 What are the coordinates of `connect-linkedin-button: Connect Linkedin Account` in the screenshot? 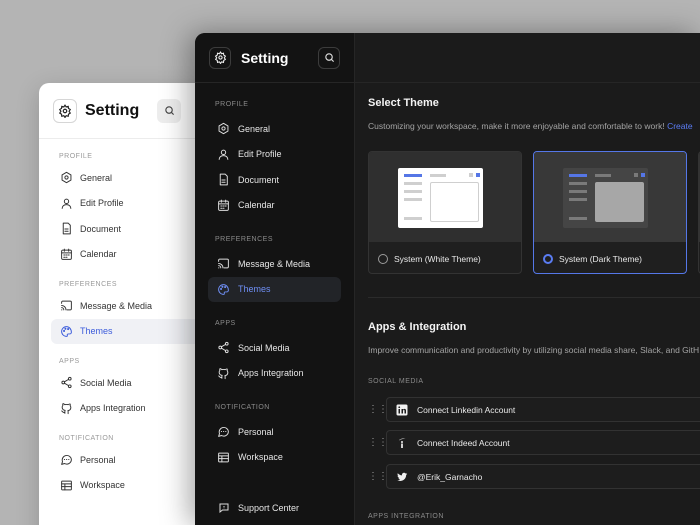 It's located at (543, 409).